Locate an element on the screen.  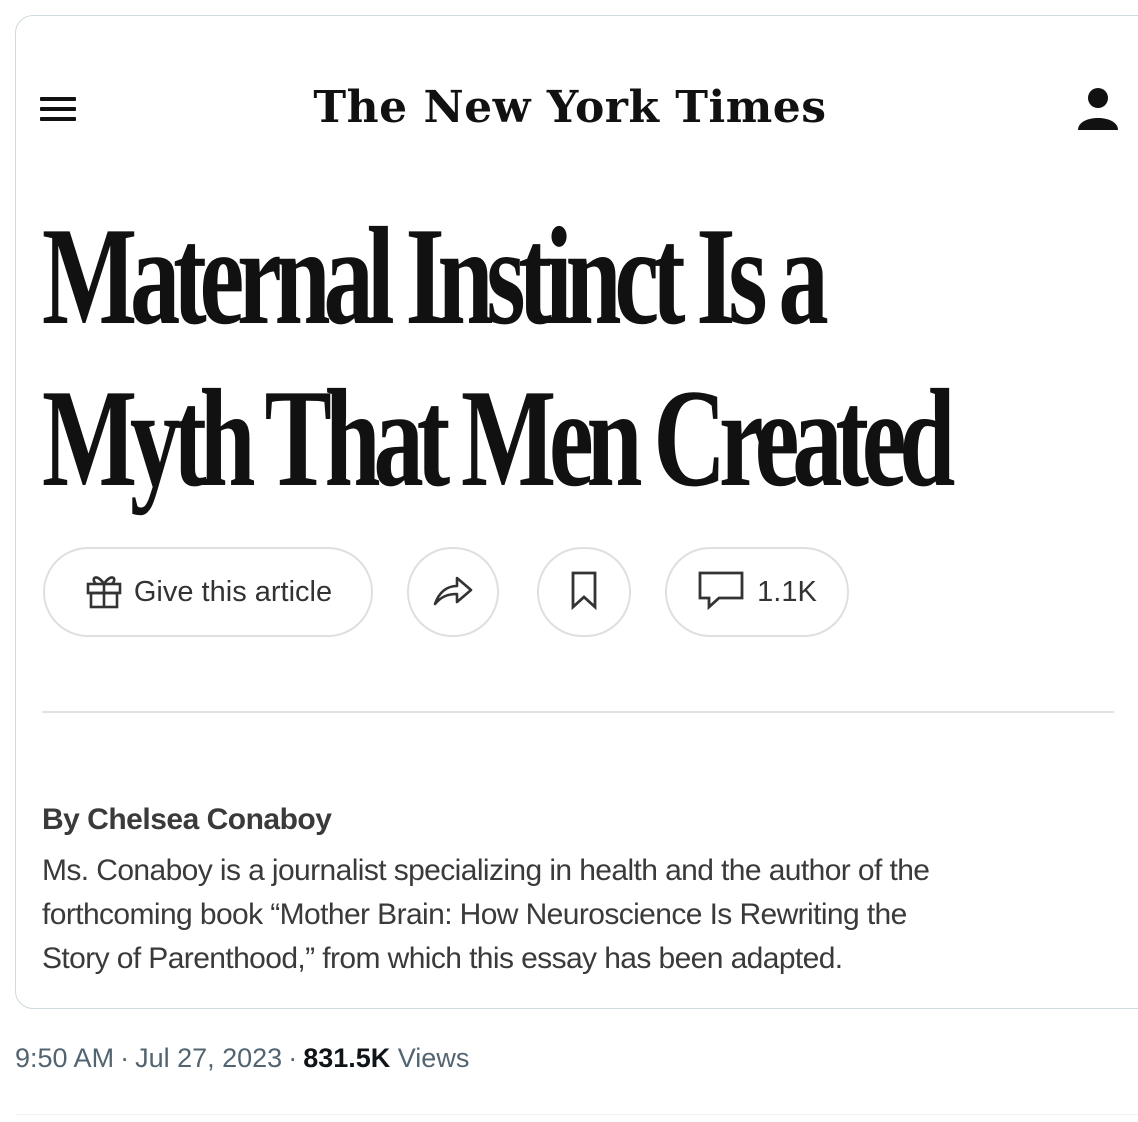
comment-bubble-icon is located at coordinates (721, 592).